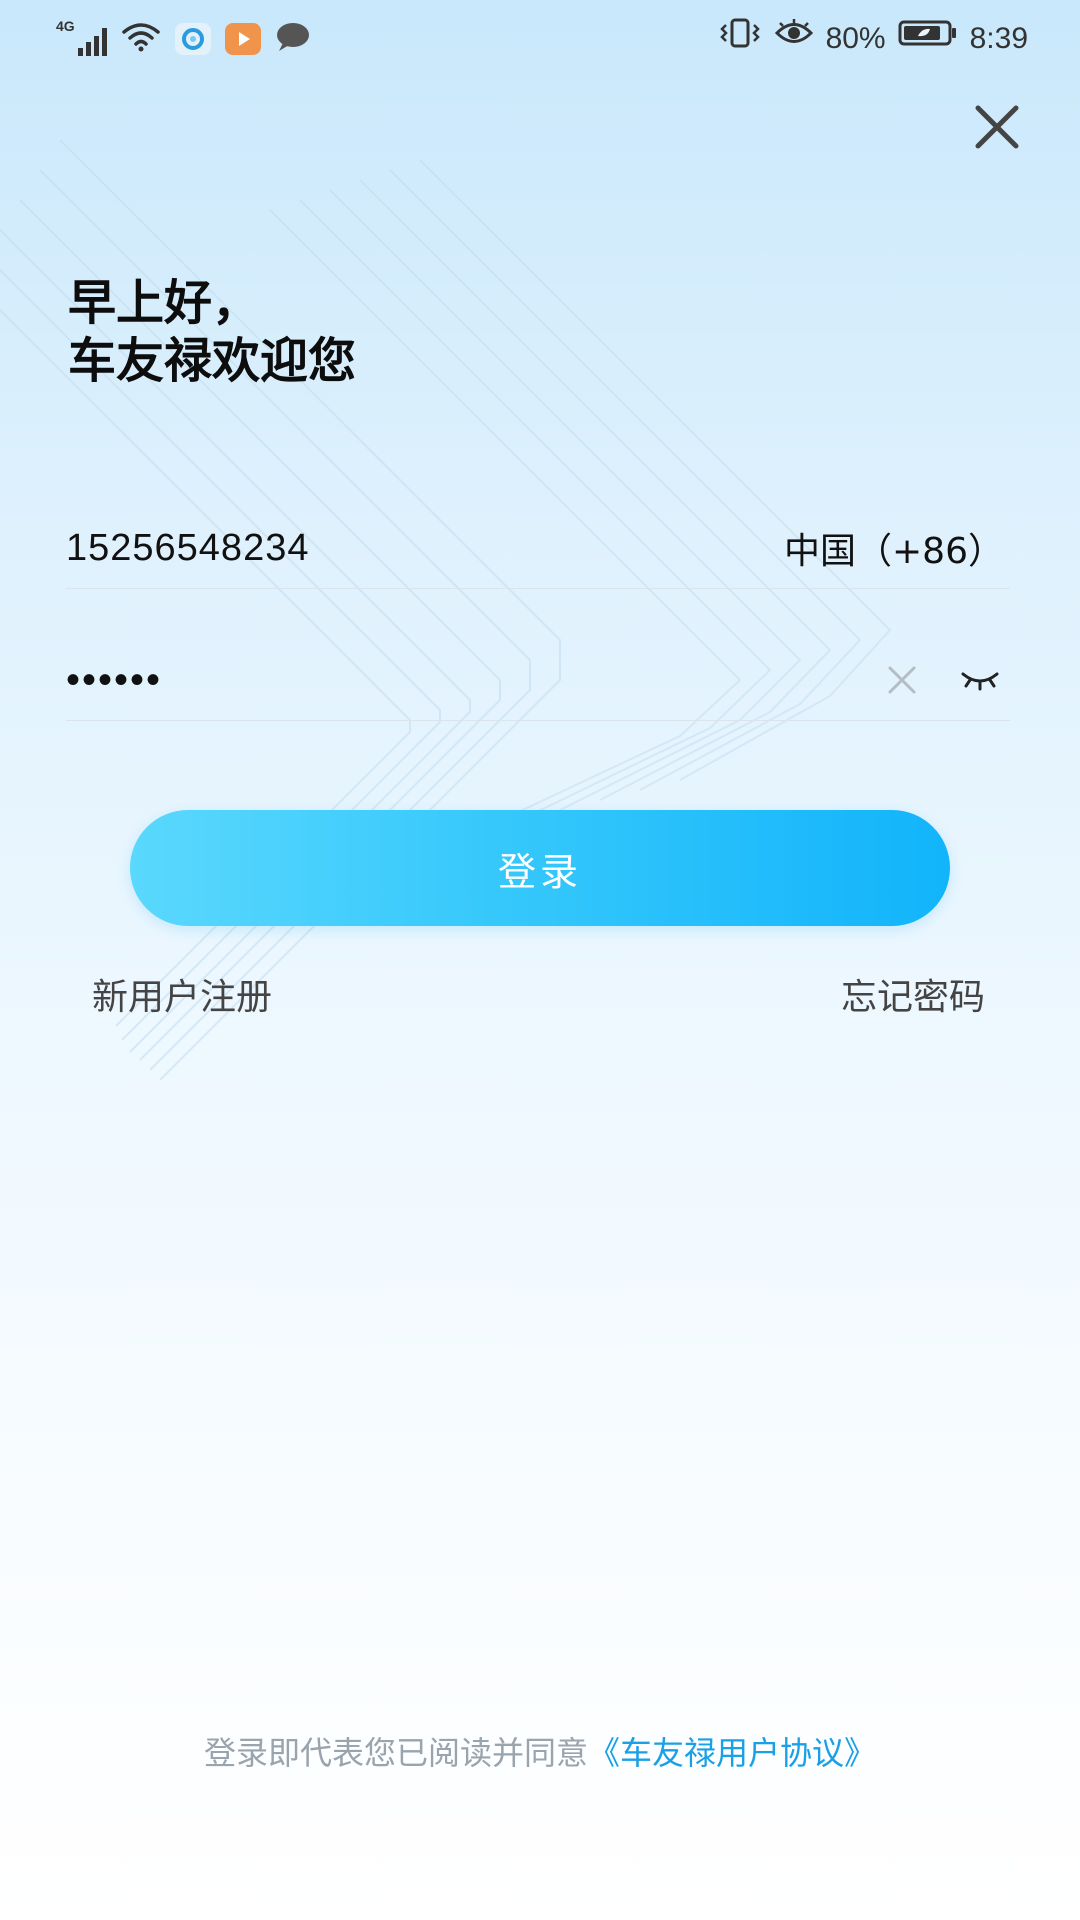 This screenshot has height=1920, width=1080. What do you see at coordinates (469, 680) in the screenshot?
I see `password-input` at bounding box center [469, 680].